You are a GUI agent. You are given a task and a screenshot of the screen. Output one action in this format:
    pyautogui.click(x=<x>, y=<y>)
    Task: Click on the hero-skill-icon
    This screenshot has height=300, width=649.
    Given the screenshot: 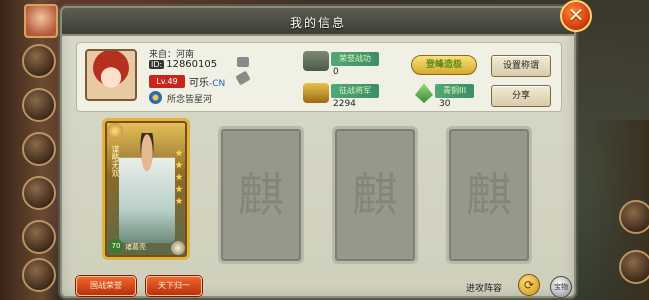 What is the action you would take?
    pyautogui.click(x=178, y=248)
    